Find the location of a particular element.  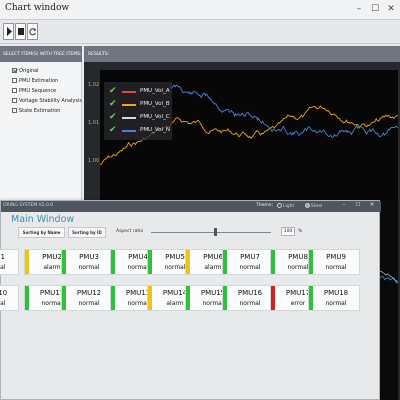

legend-item: ✔ PMU_Vol_B is located at coordinates (139, 104).